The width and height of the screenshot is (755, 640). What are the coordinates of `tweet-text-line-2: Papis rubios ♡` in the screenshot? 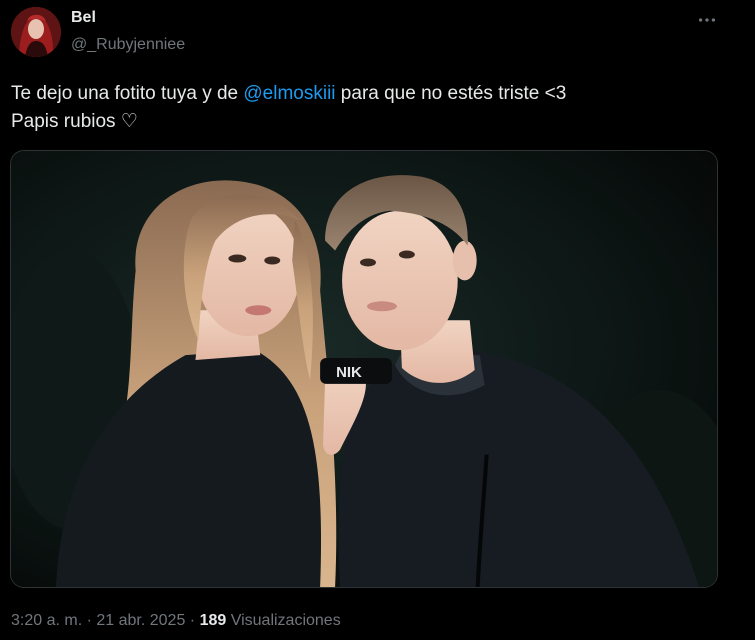 It's located at (74, 121).